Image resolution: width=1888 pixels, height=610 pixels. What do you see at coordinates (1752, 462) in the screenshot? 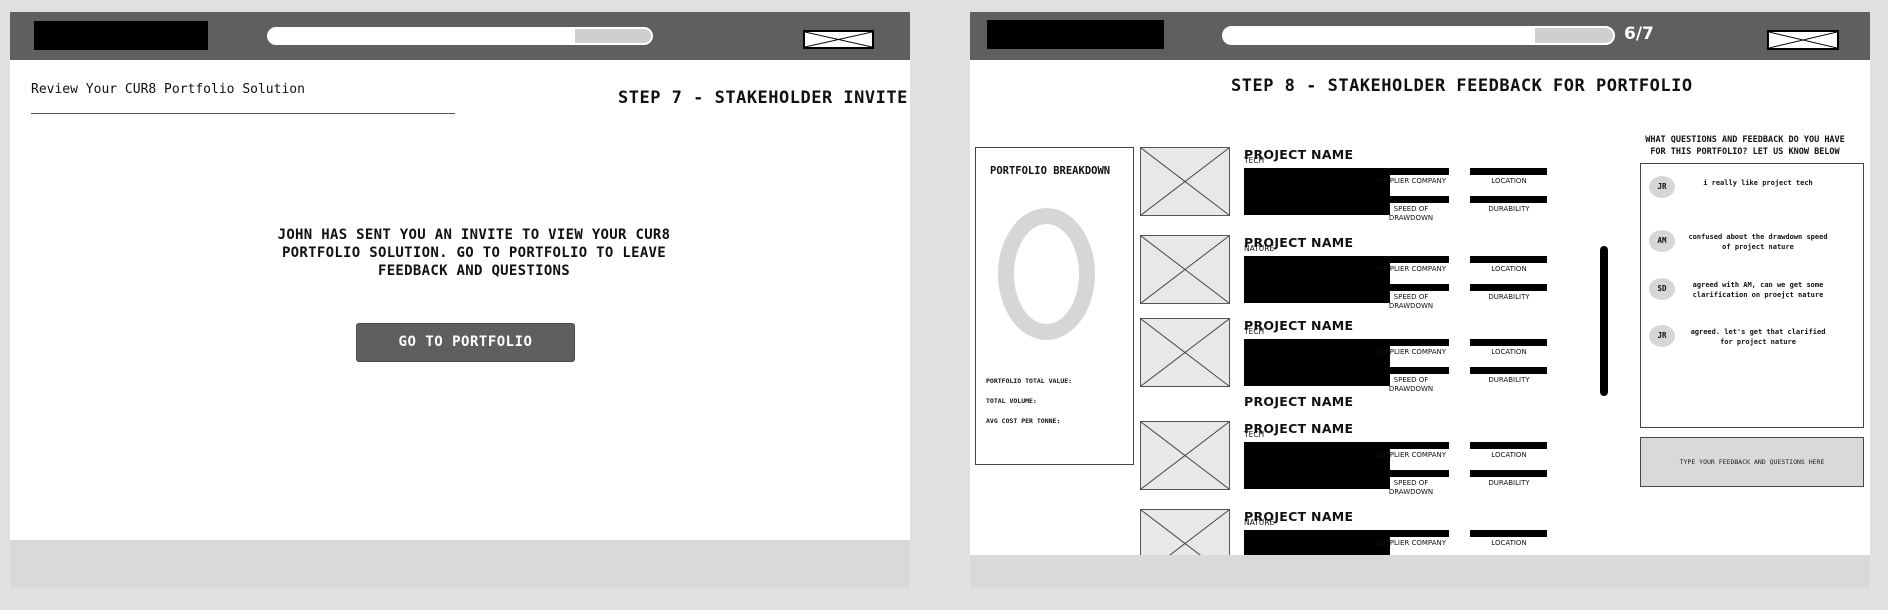
I see `feedback-input: TYPE YOUR FEEDBACK AND QUESTIONS HERE` at bounding box center [1752, 462].